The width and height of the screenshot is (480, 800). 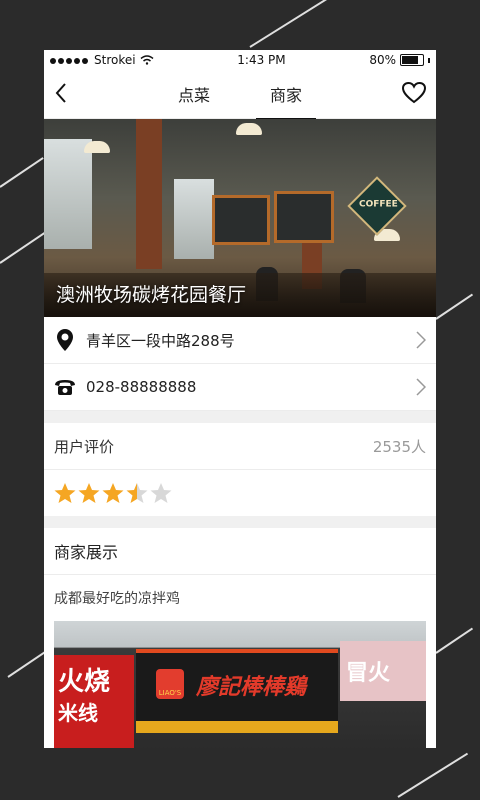 I want to click on back-button, so click(x=61, y=95).